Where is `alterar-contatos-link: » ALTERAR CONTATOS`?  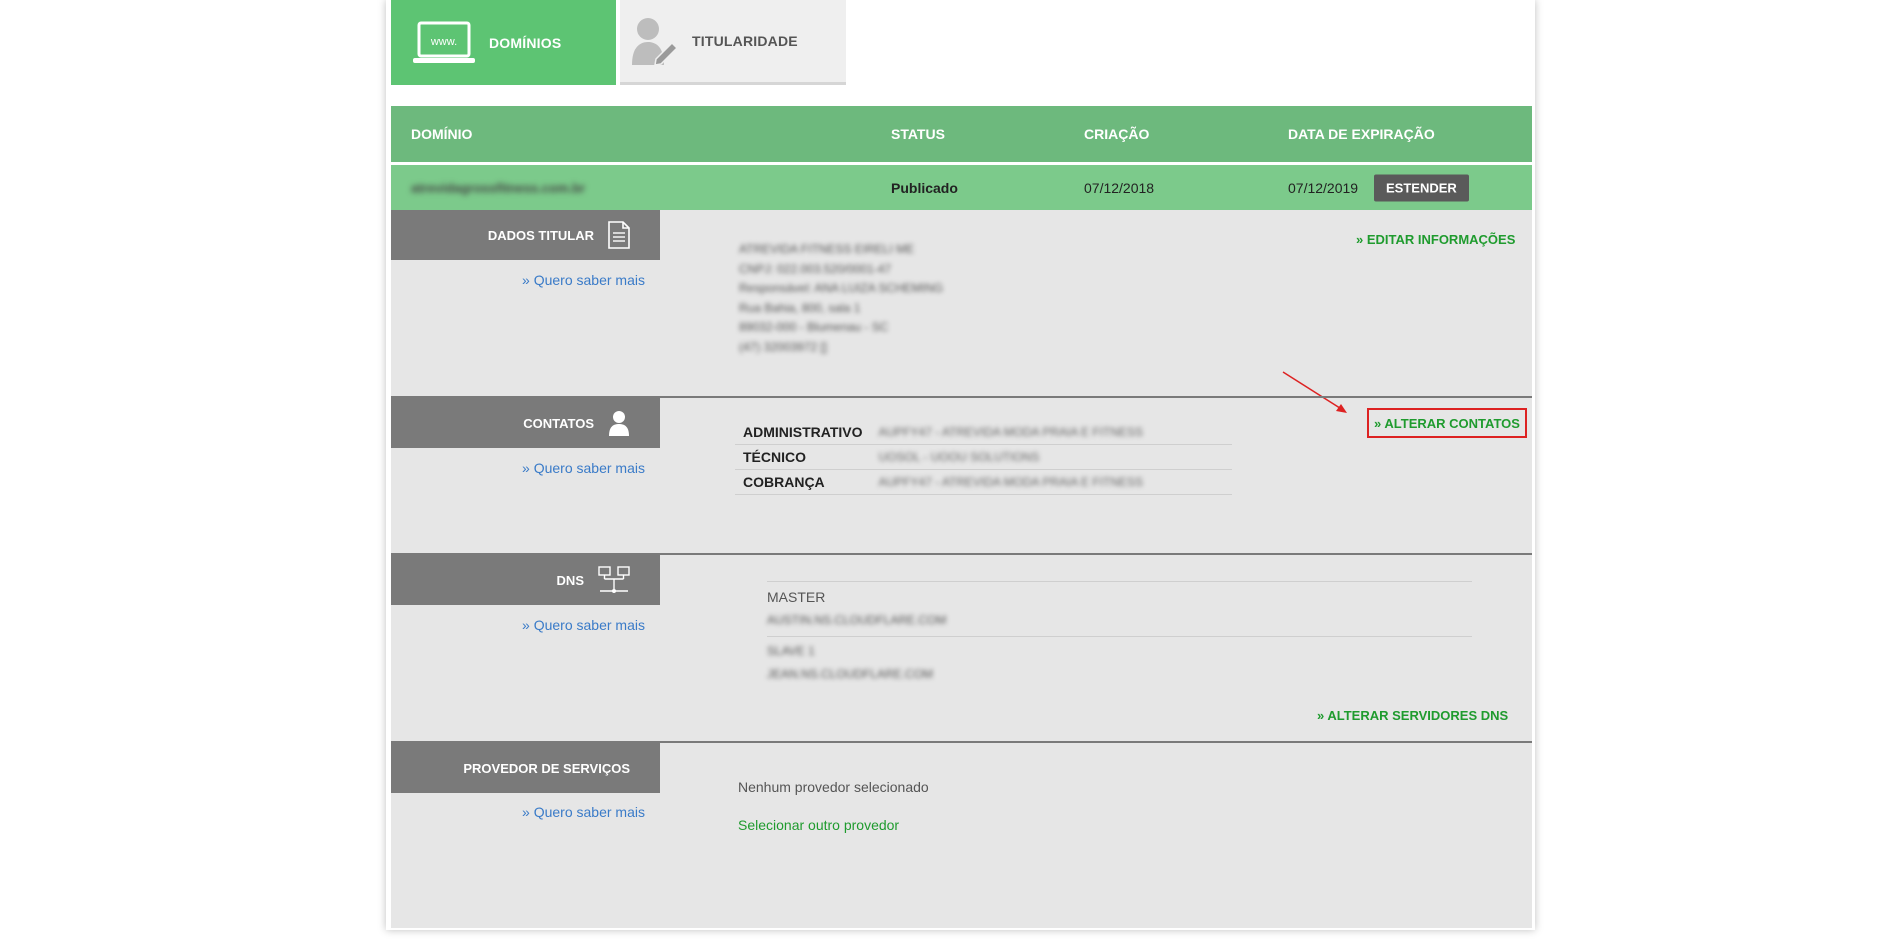 alterar-contatos-link: » ALTERAR CONTATOS is located at coordinates (1447, 423).